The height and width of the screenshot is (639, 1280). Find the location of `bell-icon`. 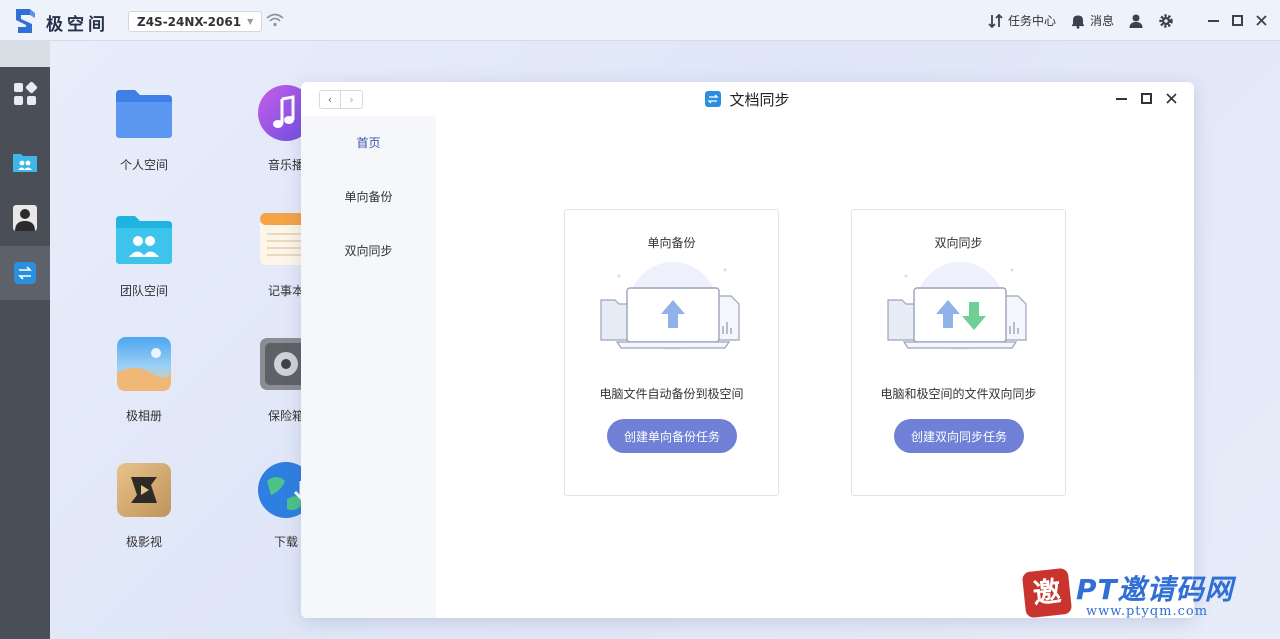

bell-icon is located at coordinates (1077, 22).